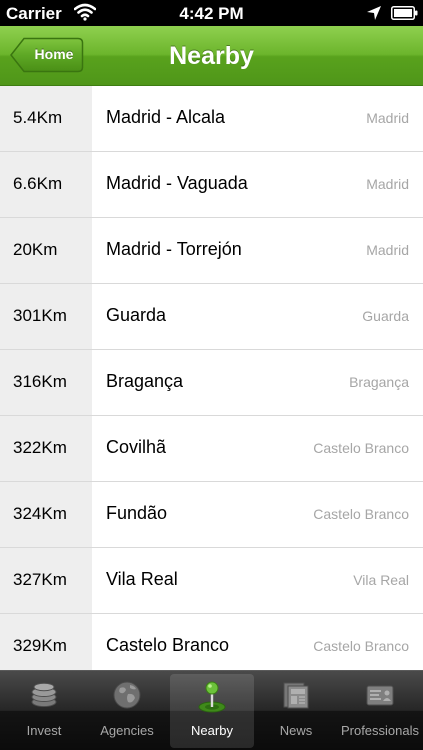 The image size is (423, 750). What do you see at coordinates (381, 580) in the screenshot?
I see `region-label: Vila Real` at bounding box center [381, 580].